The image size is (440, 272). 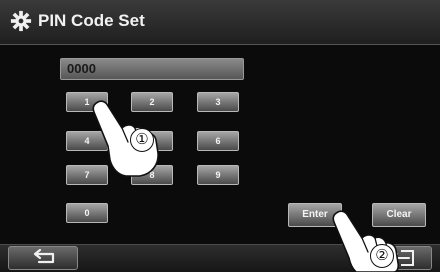 I want to click on gear-icon, so click(x=21, y=21).